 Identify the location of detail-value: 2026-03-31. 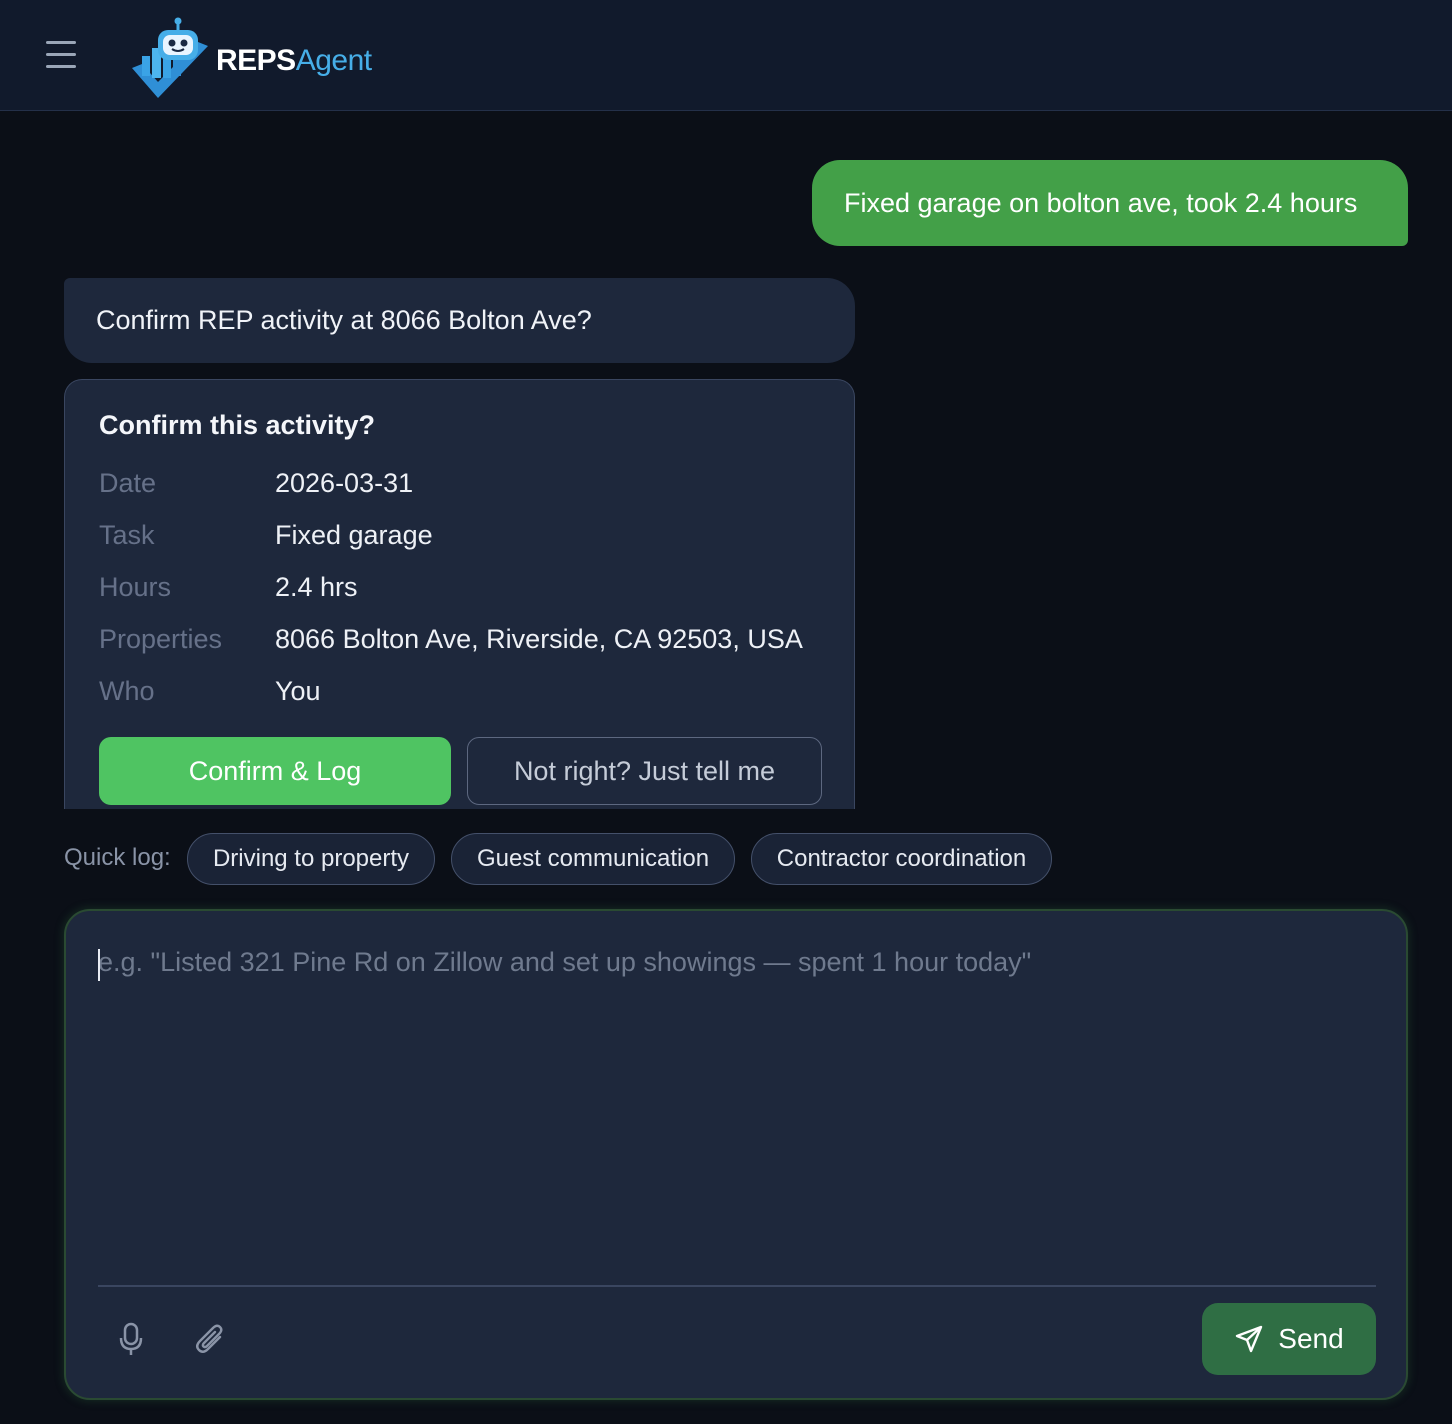
(344, 483).